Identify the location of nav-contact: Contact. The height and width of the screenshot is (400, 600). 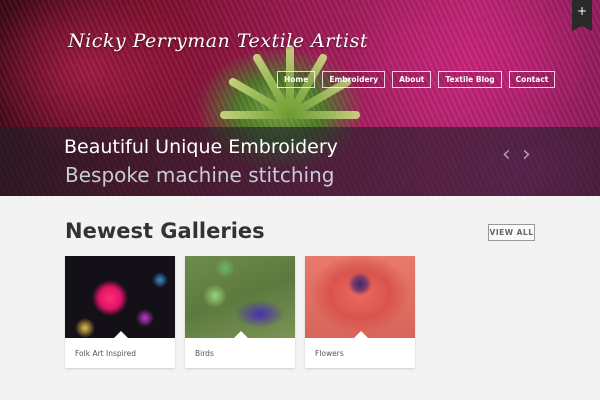
(532, 79).